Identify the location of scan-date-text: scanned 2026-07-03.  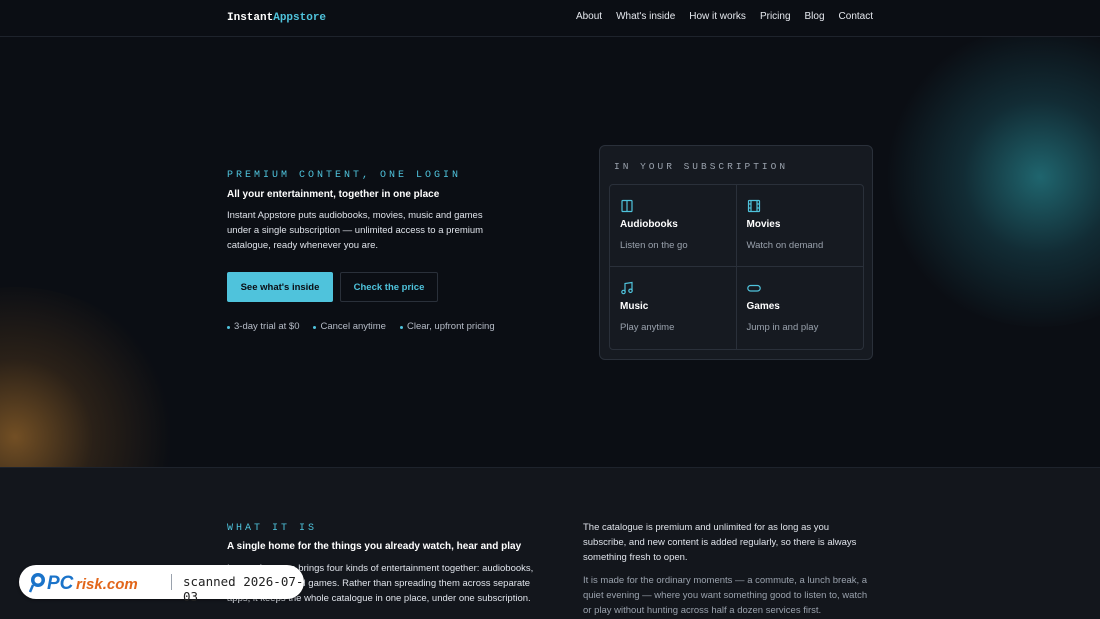
(243, 589).